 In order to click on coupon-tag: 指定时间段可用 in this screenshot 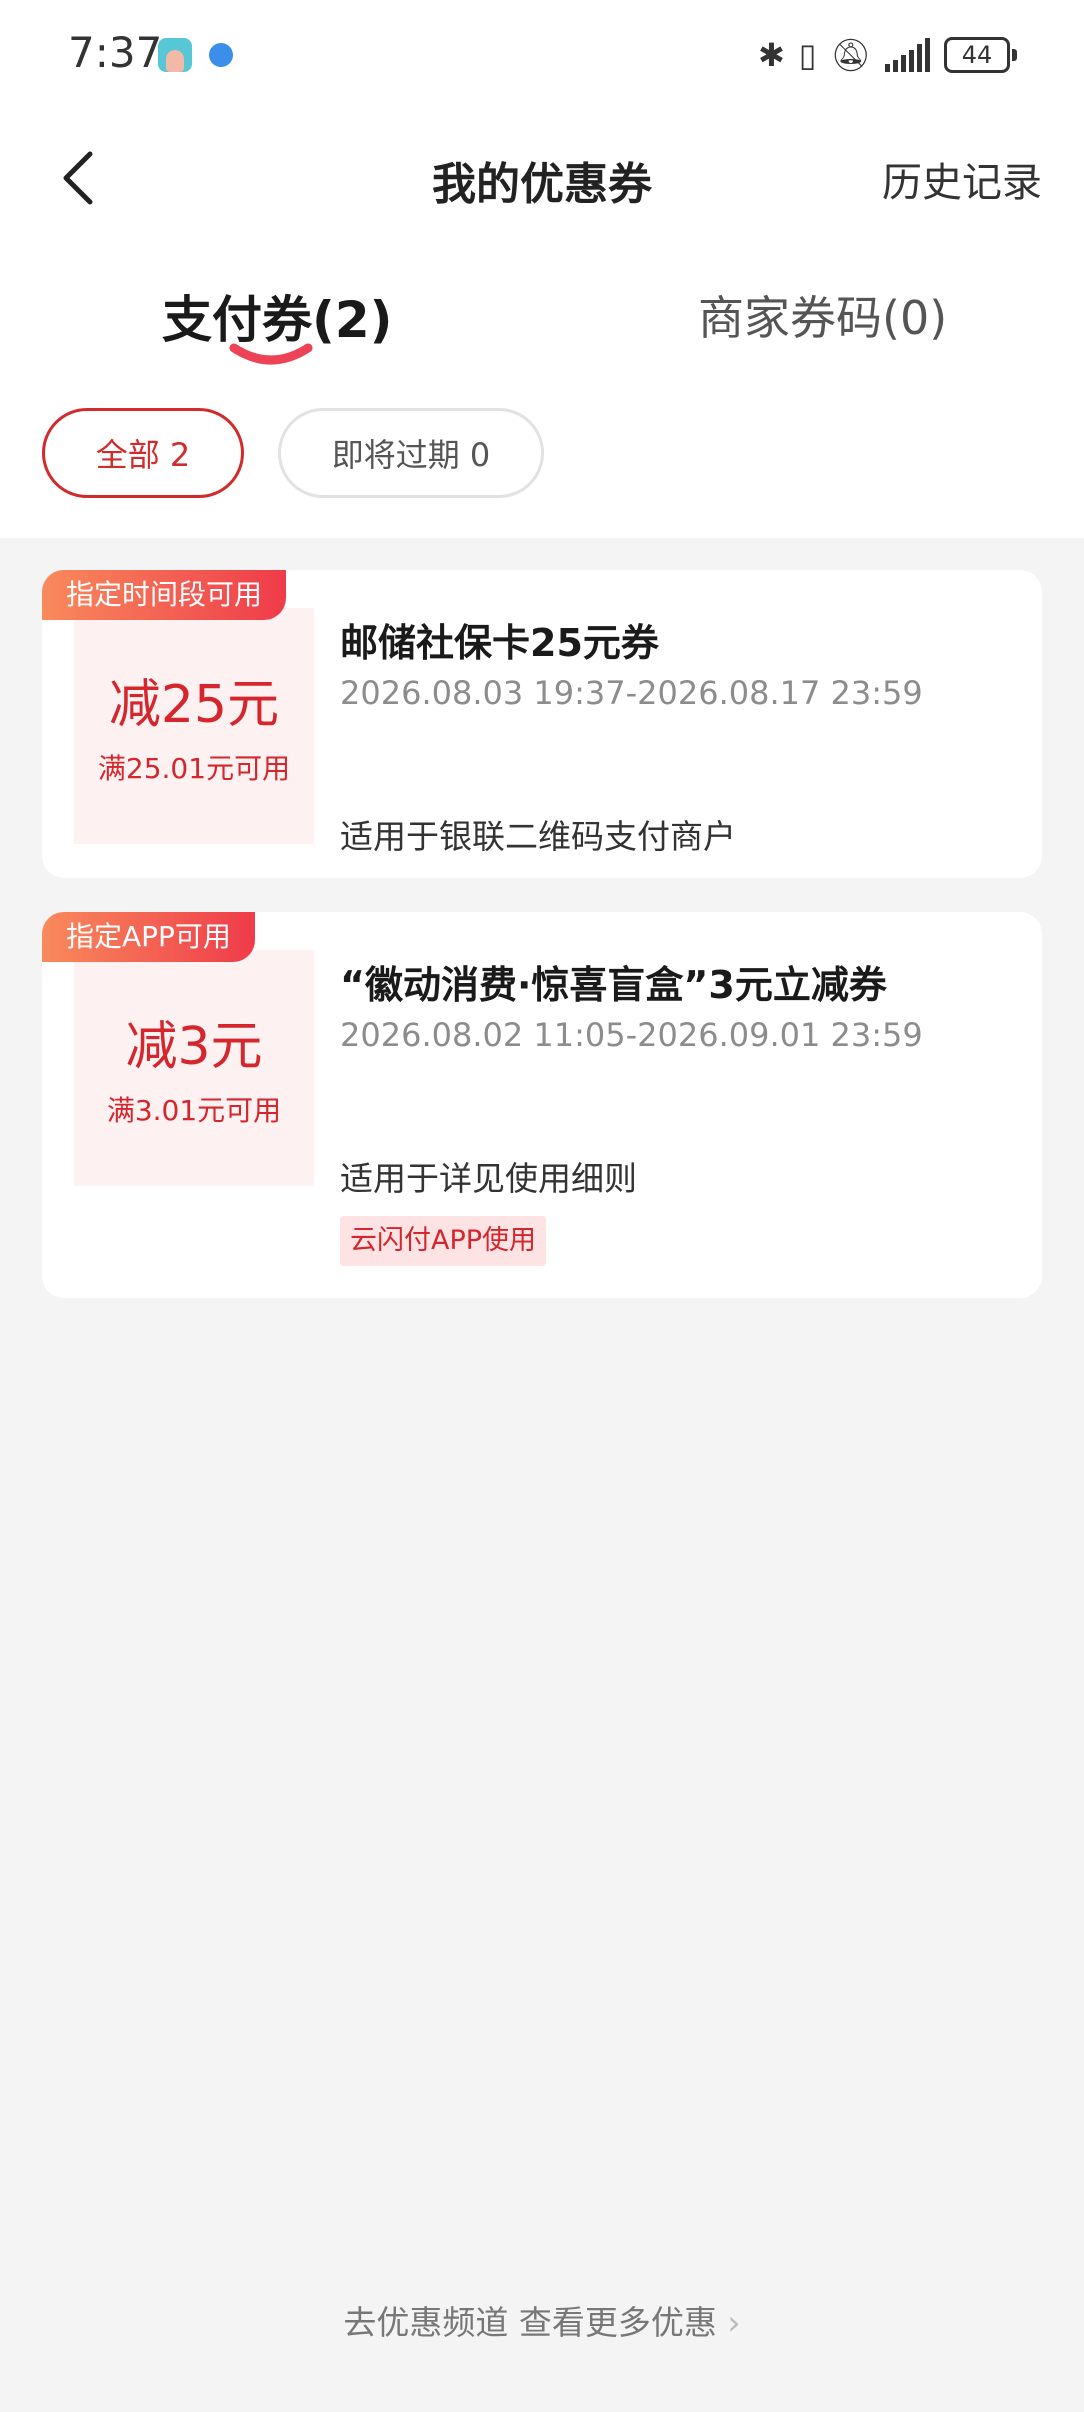, I will do `click(164, 595)`.